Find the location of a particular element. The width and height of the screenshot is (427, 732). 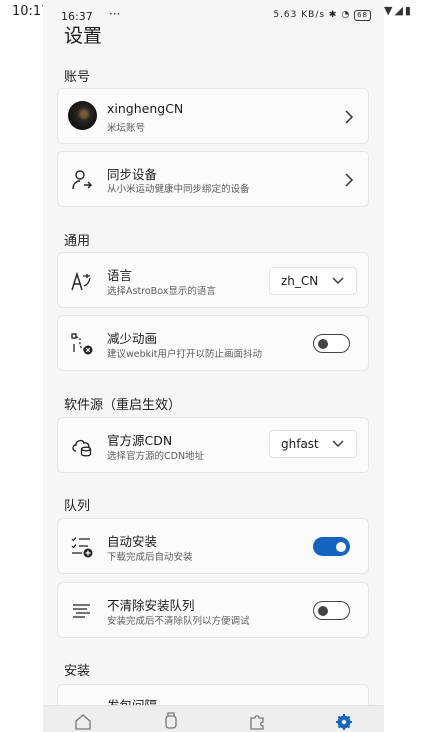

bluetooth-icon: ✱ is located at coordinates (333, 15).